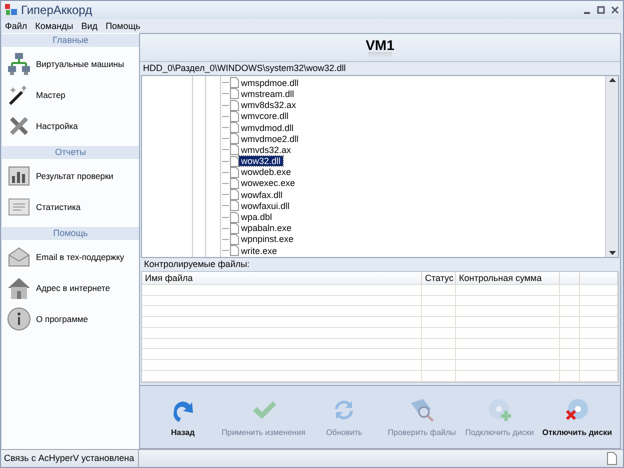 This screenshot has width=624, height=468. Describe the element at coordinates (267, 239) in the screenshot. I see `tree-item: wpnpinst.exe` at that location.